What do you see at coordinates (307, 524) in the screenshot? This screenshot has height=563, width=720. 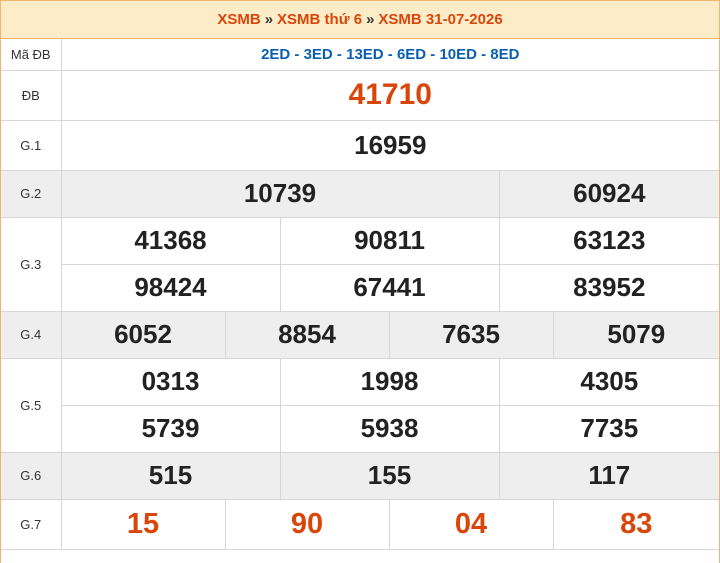 I see `g7-number: 90` at bounding box center [307, 524].